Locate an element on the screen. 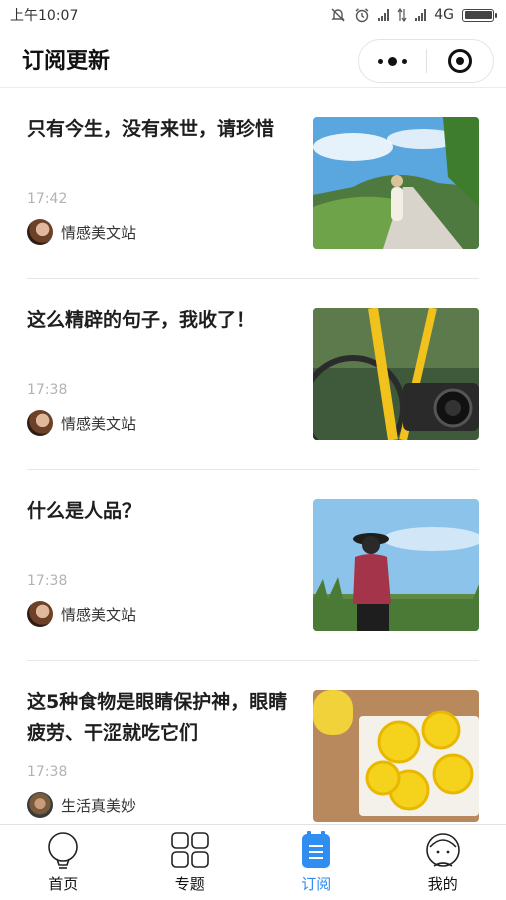 This screenshot has height=900, width=506. tab-subscriptions: 订阅 is located at coordinates (316, 862).